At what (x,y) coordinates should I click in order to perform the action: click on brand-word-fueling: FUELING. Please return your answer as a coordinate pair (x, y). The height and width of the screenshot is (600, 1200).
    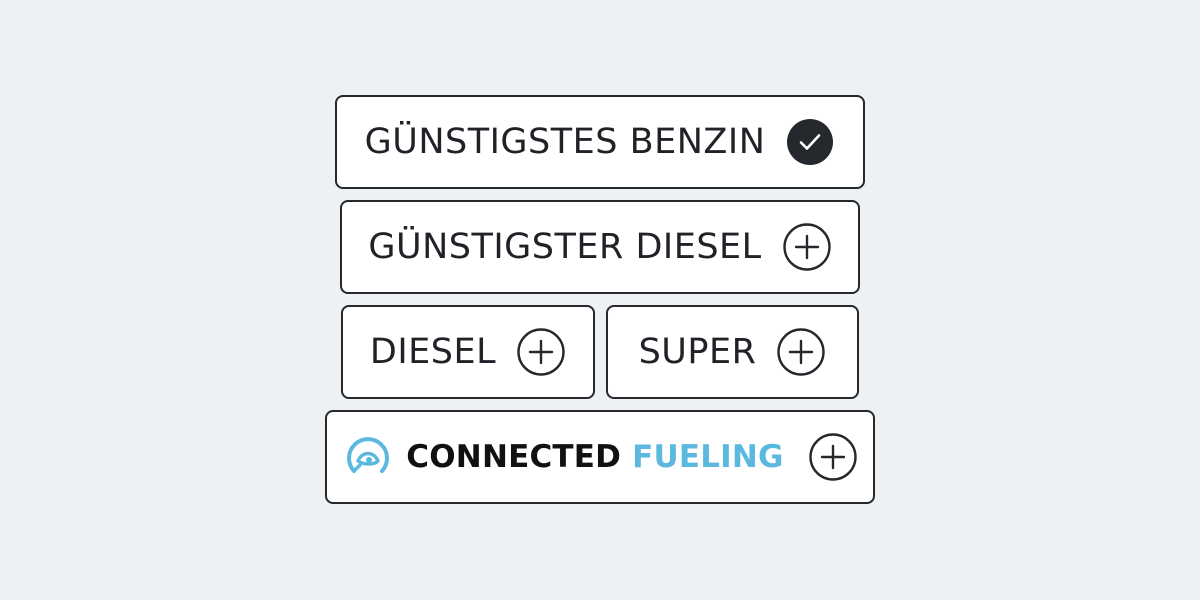
    Looking at the image, I should click on (708, 457).